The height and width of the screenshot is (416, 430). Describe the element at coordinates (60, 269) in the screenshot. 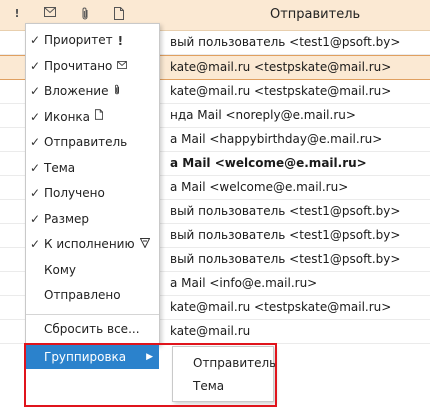

I see `menu-item-label: Кому` at that location.